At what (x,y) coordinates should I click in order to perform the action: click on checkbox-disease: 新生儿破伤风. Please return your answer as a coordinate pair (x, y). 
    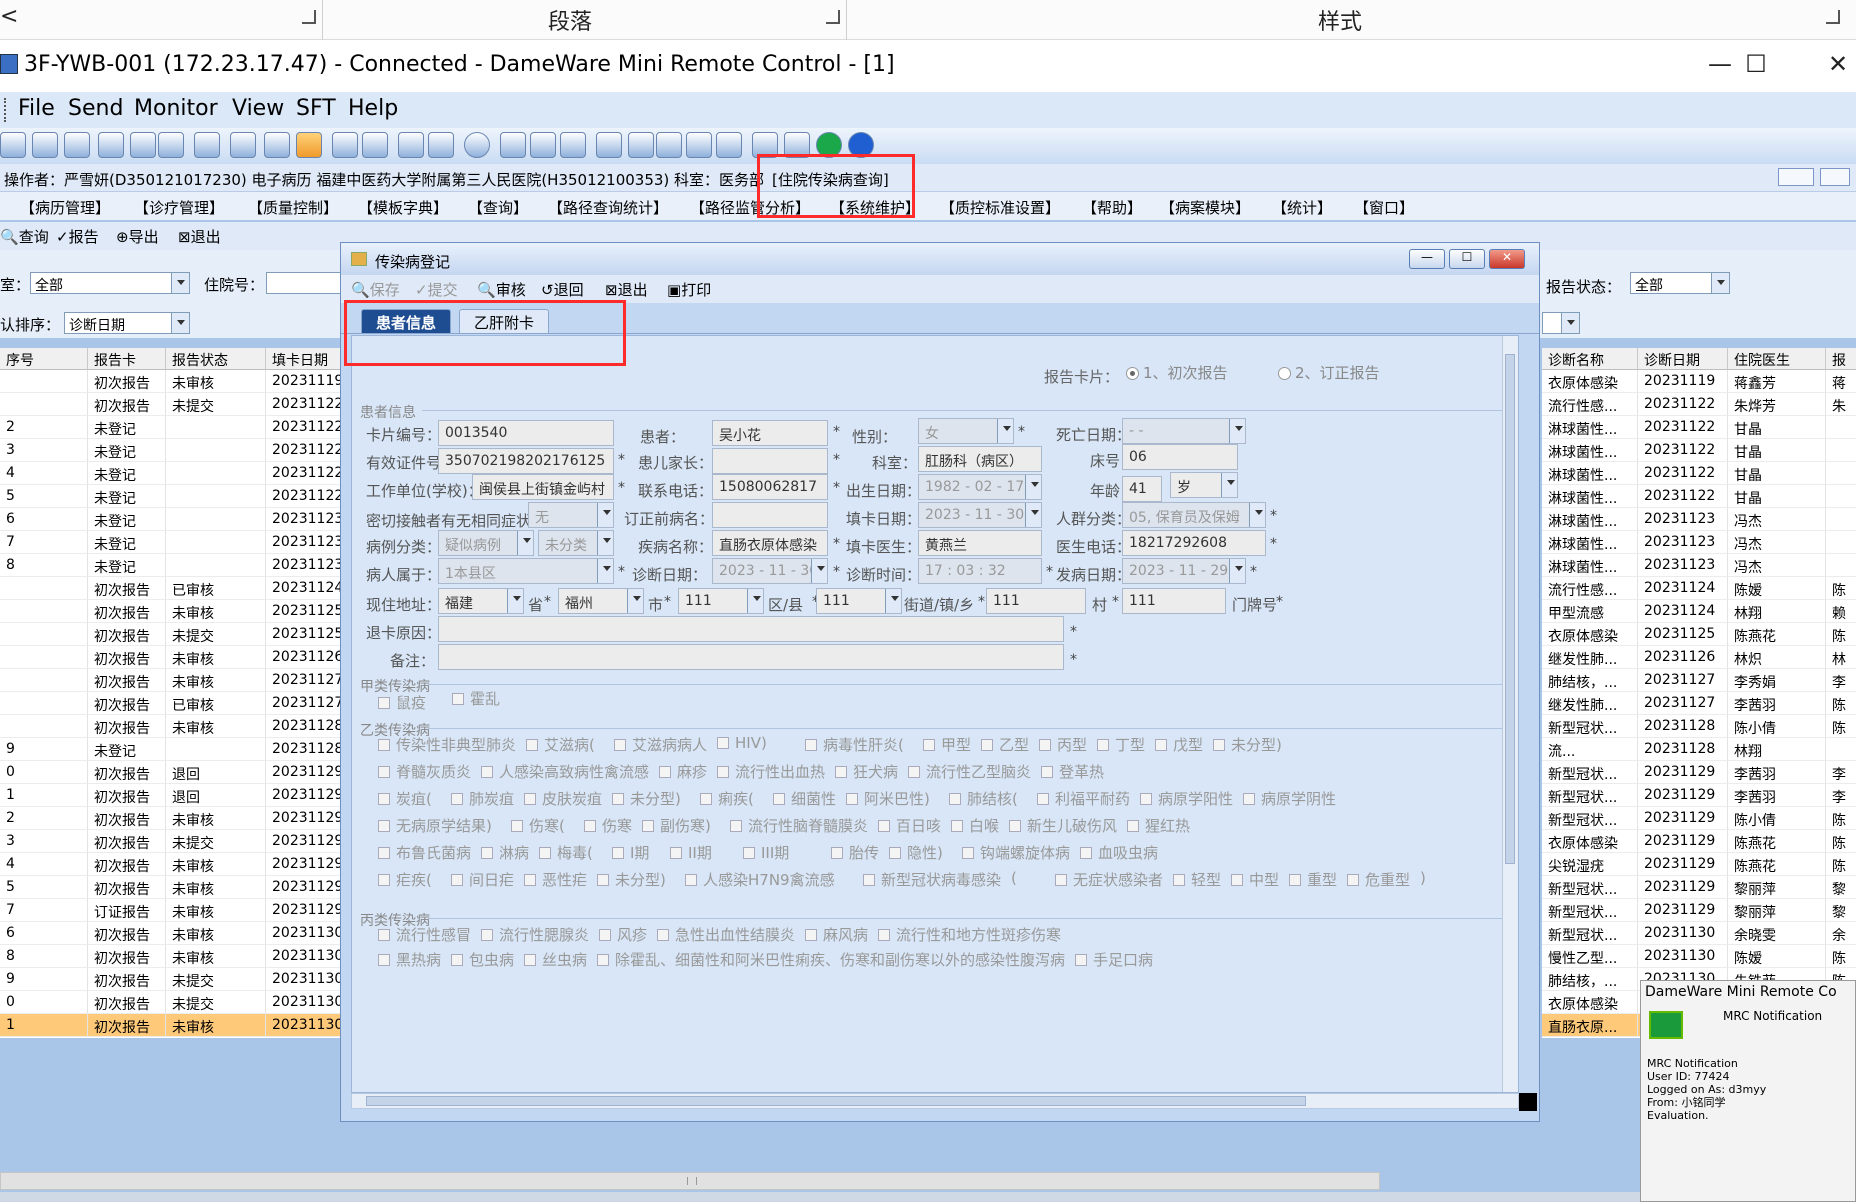
    Looking at the image, I should click on (1063, 825).